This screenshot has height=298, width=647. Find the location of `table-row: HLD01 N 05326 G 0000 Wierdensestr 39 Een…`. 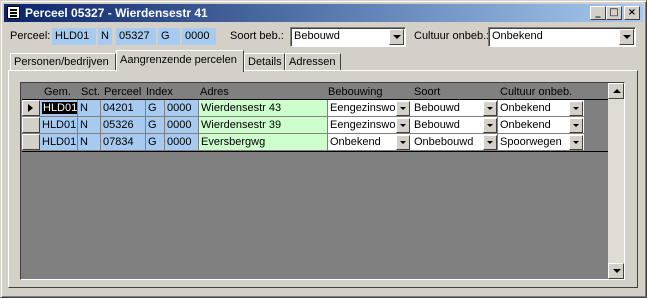

table-row: HLD01 N 05326 G 0000 Wierdensestr 39 Een… is located at coordinates (315, 125).